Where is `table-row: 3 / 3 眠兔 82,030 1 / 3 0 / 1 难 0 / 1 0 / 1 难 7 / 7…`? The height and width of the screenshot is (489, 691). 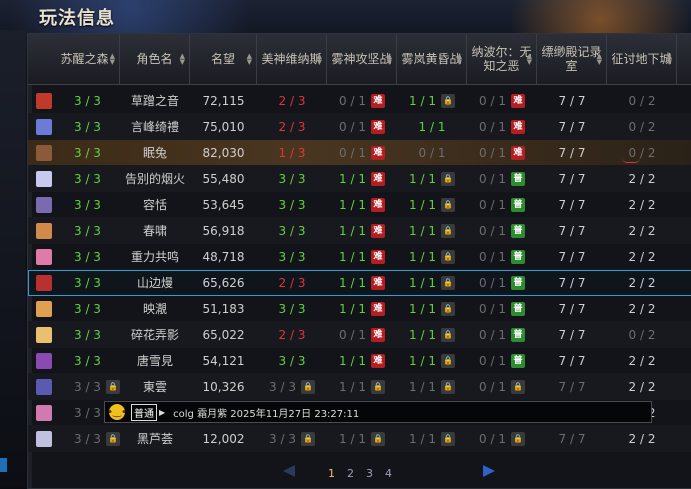 table-row: 3 / 3 眠兔 82,030 1 / 3 0 / 1 难 0 / 1 0 / 1 难 7 / 7… is located at coordinates (359, 153).